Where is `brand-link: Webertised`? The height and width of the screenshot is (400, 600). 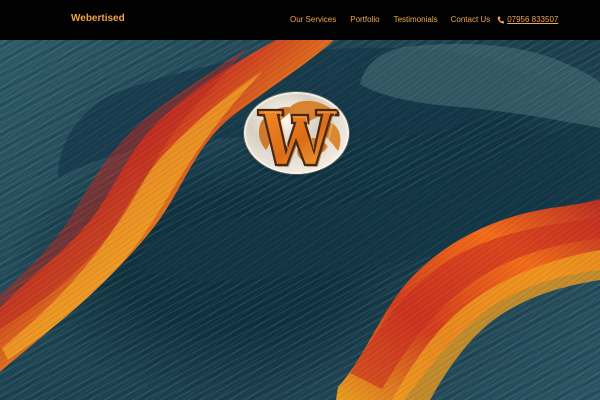
brand-link: Webertised is located at coordinates (98, 18).